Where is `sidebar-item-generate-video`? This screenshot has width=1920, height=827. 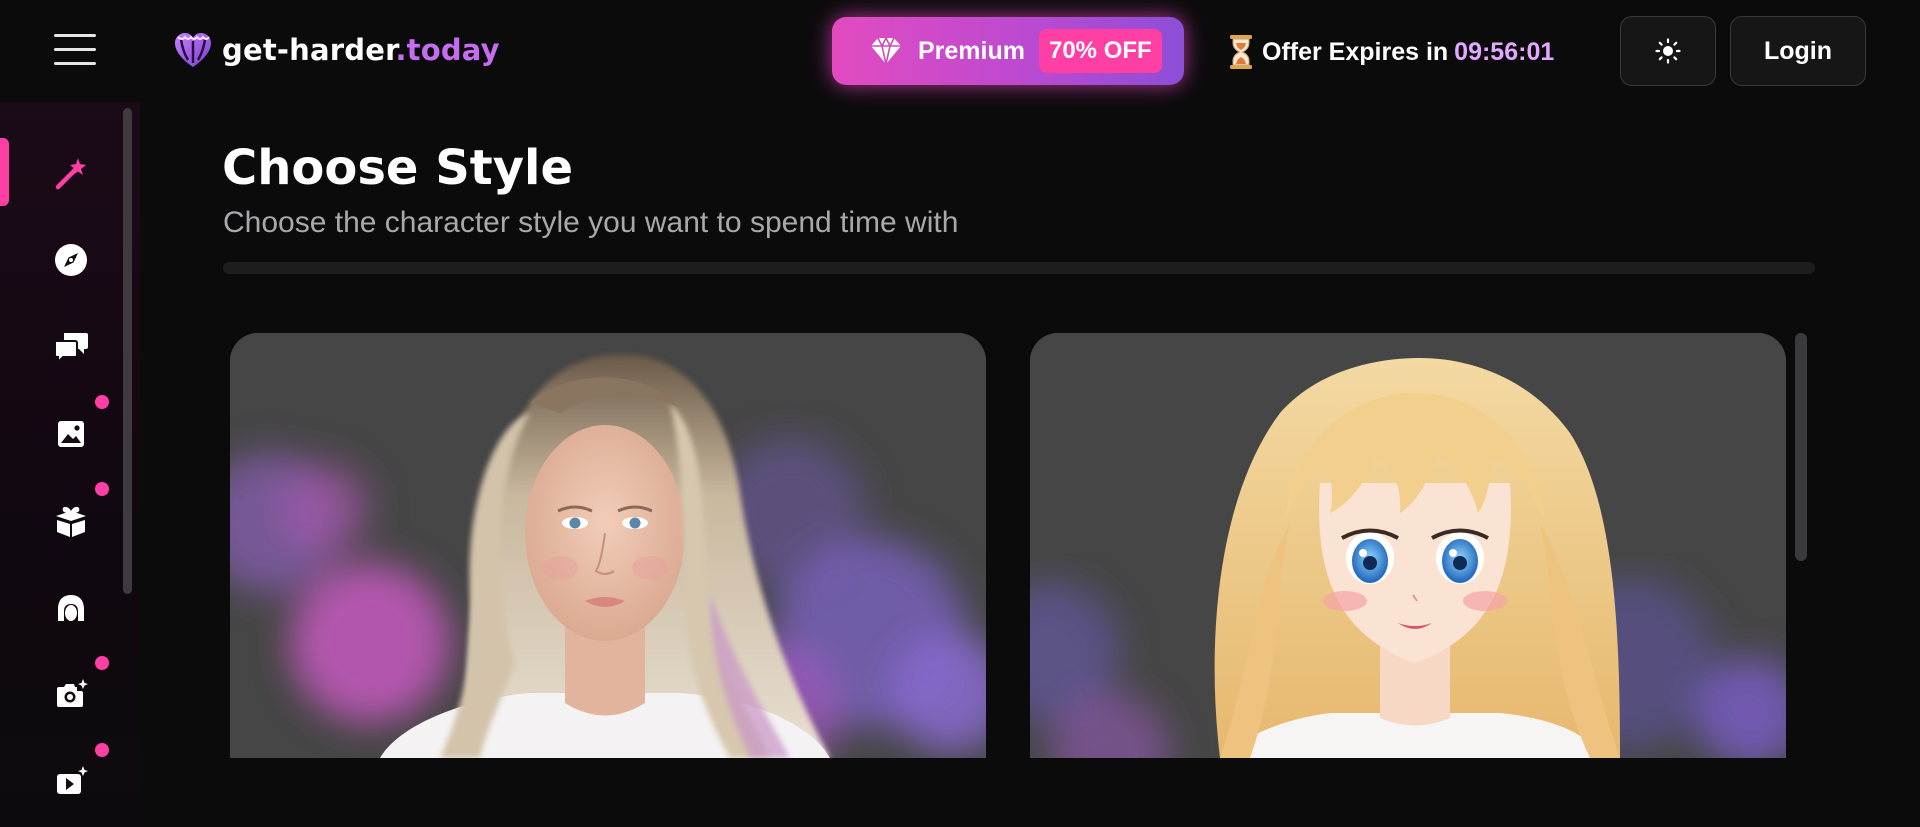
sidebar-item-generate-video is located at coordinates (71, 782).